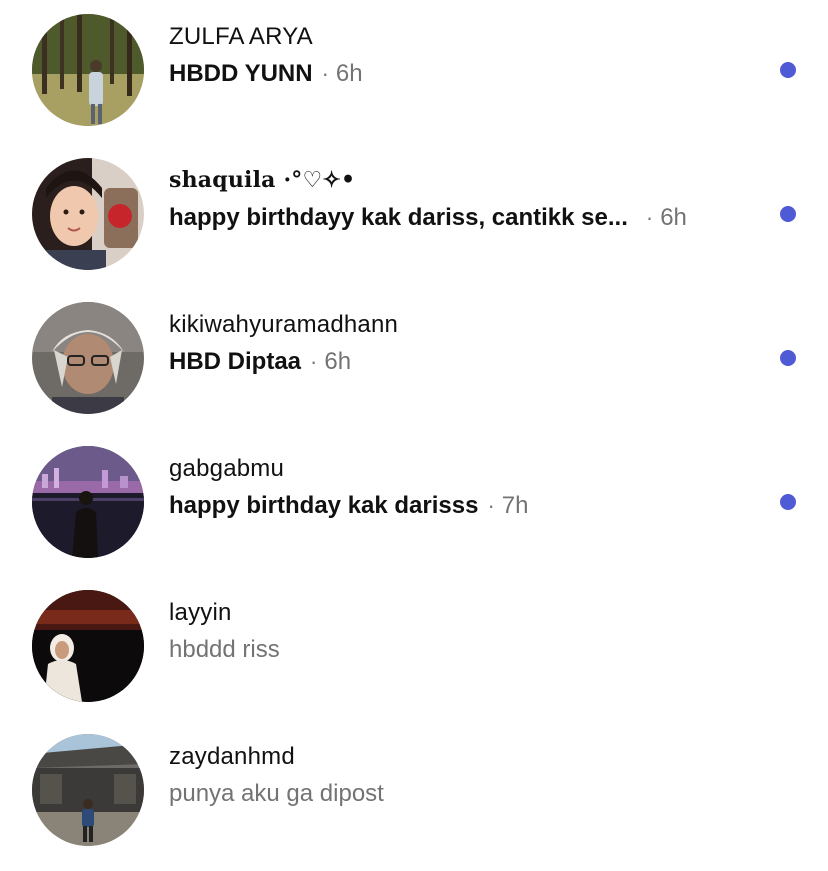 This screenshot has width=828, height=871. I want to click on message-preview: happy birthday kak darisss · 7h, so click(349, 506).